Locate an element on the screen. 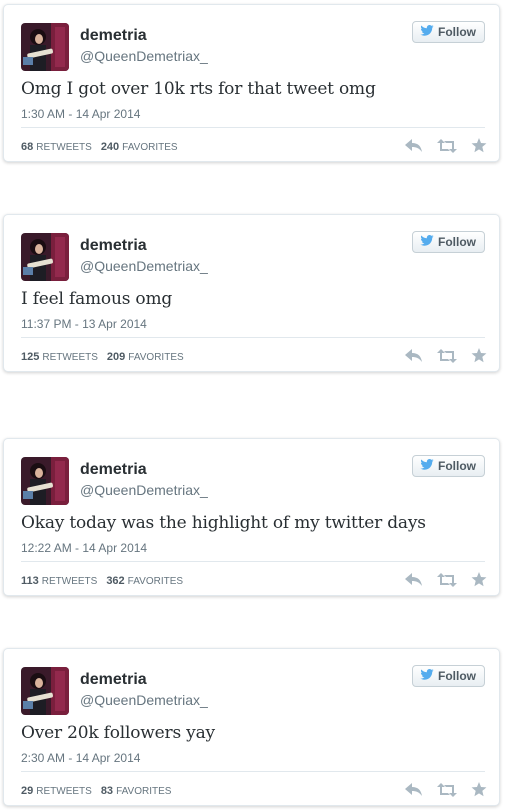 The height and width of the screenshot is (812, 505). tweet-text: Over 20k followers yay is located at coordinates (118, 733).